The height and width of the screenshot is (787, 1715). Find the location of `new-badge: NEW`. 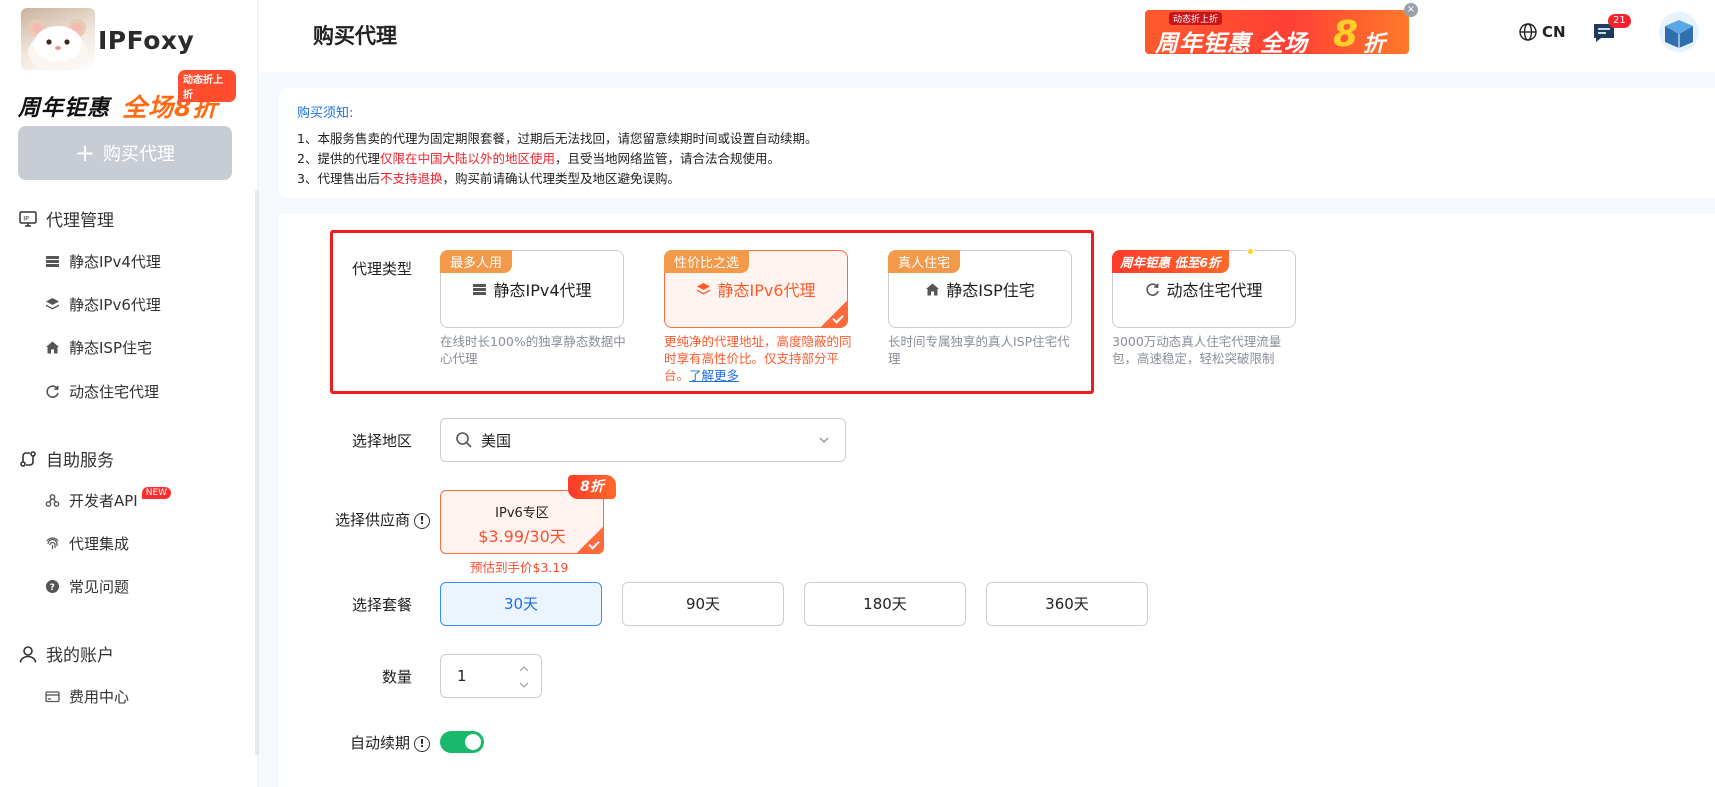

new-badge: NEW is located at coordinates (156, 492).